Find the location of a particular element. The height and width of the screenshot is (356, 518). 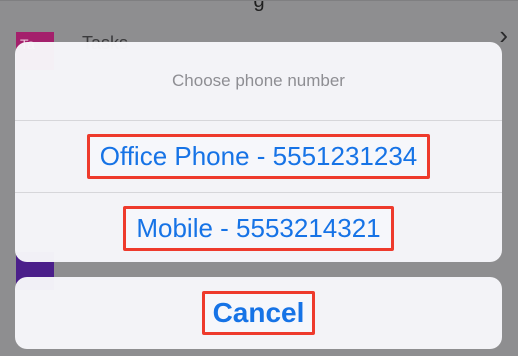

cancel-label: Cancel is located at coordinates (258, 313).